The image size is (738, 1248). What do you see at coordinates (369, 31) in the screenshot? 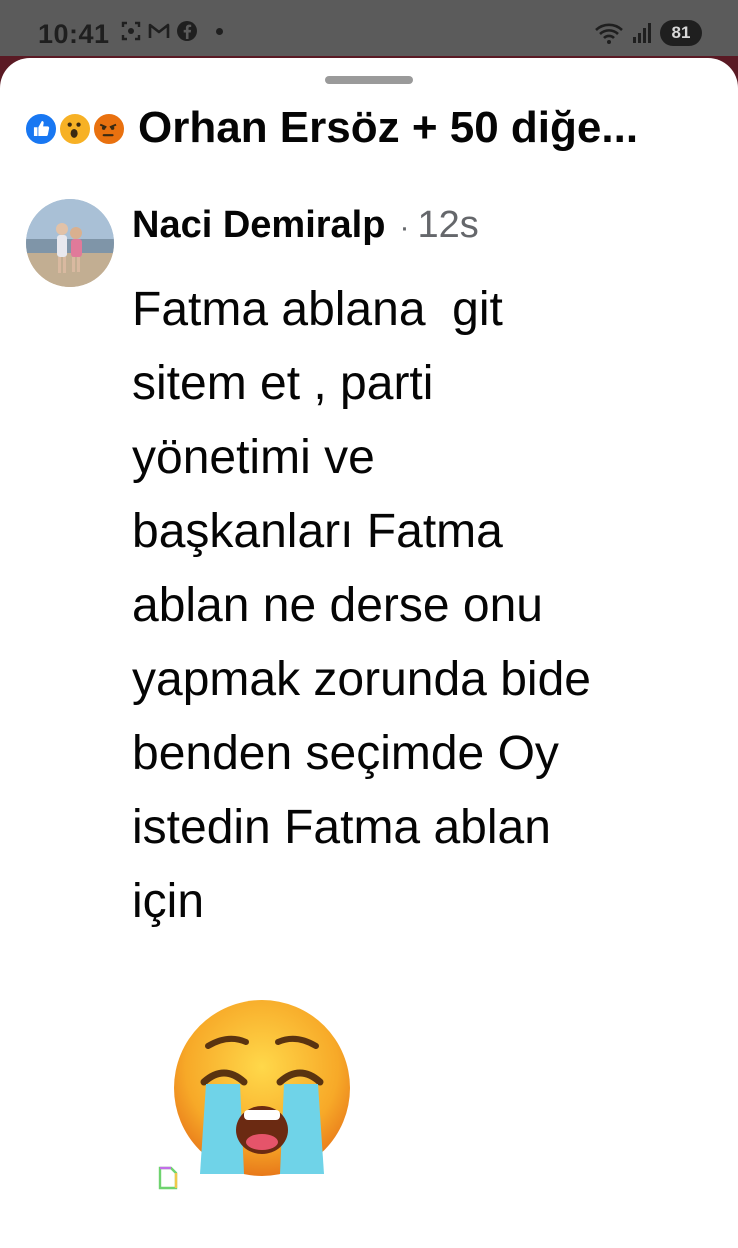
I see `status-bar: 10:41 81` at bounding box center [369, 31].